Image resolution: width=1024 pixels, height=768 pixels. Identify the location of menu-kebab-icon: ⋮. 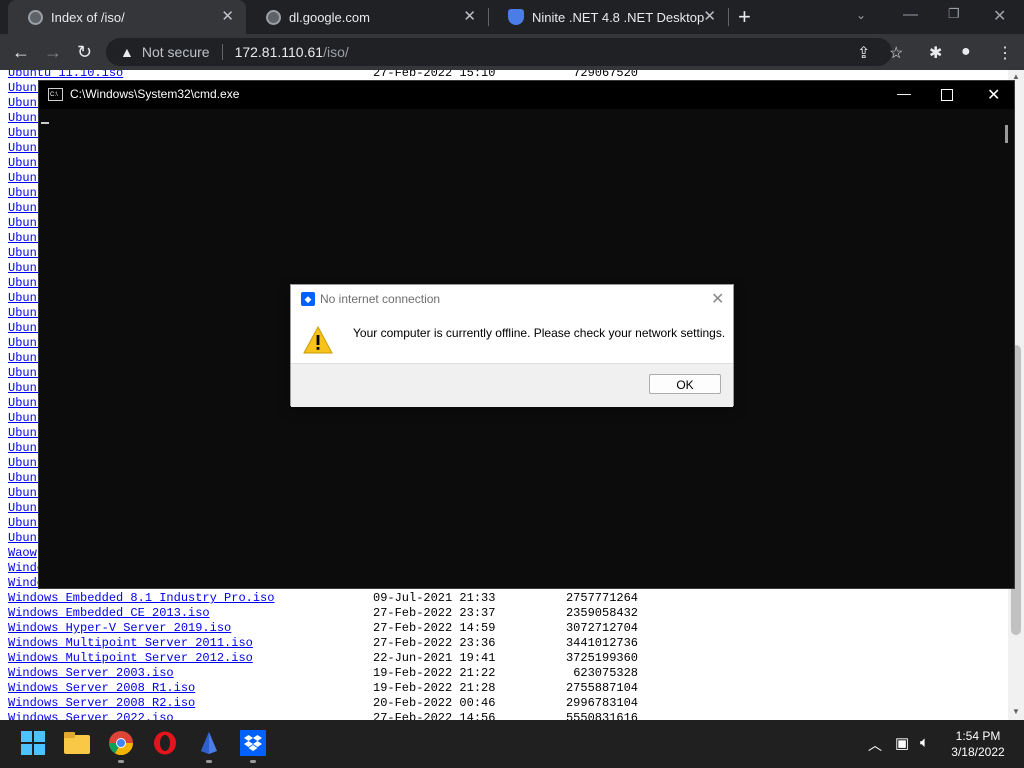
(1005, 53).